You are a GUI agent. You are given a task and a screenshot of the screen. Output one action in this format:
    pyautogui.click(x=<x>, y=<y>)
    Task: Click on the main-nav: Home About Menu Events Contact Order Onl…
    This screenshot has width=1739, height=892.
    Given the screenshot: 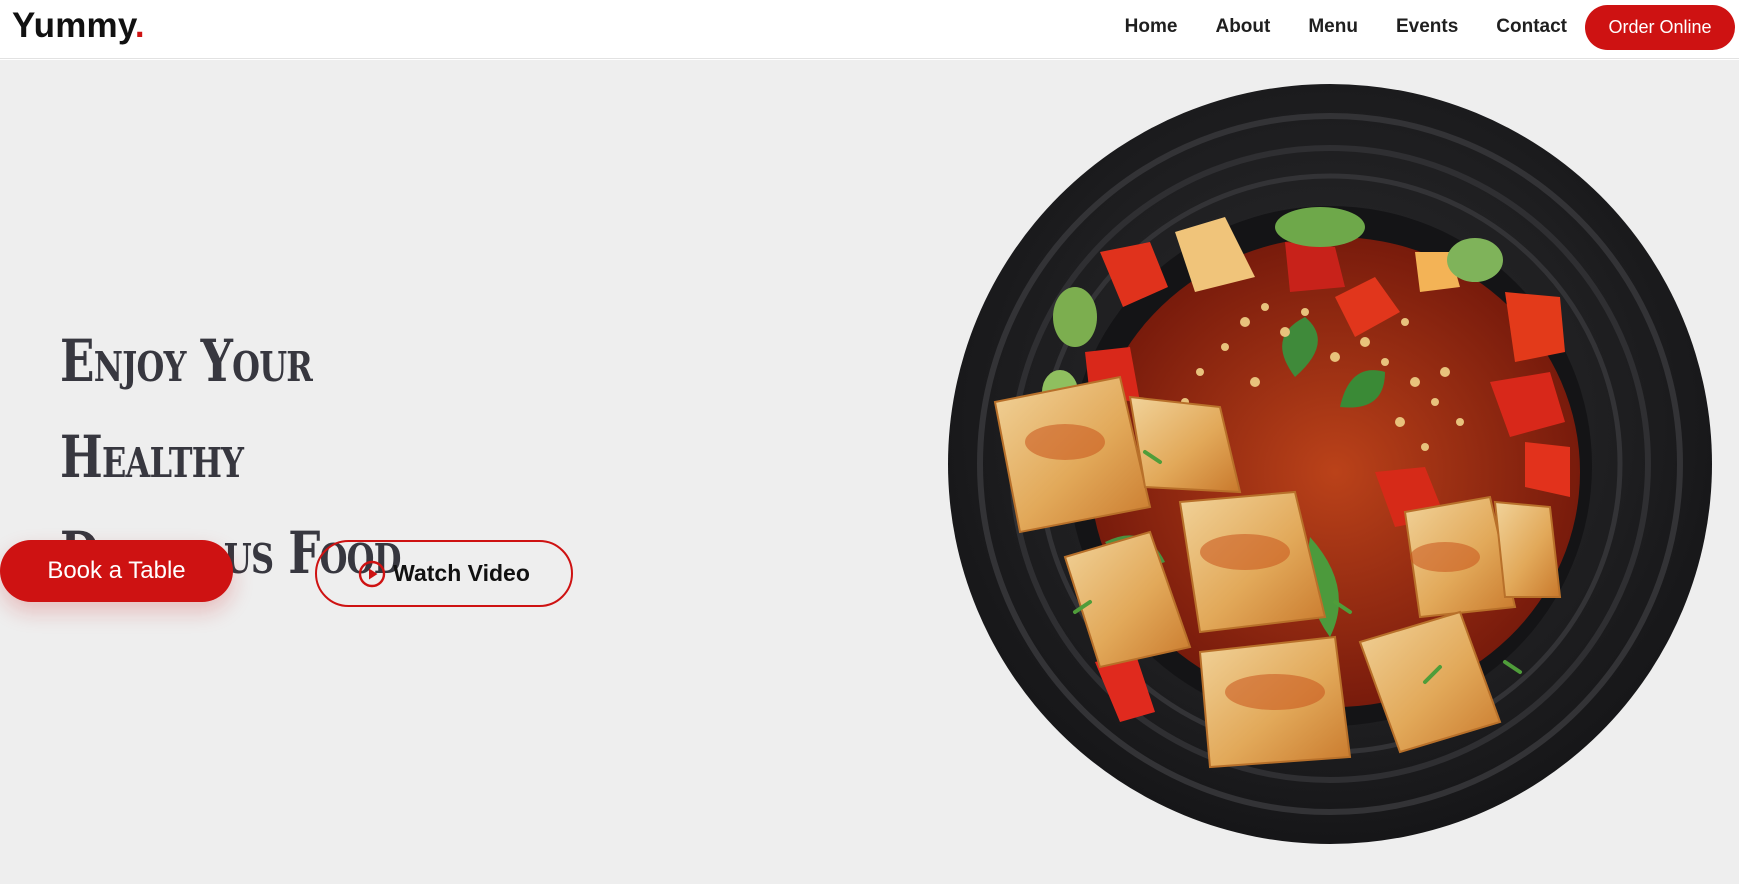 What is the action you would take?
    pyautogui.click(x=1432, y=27)
    